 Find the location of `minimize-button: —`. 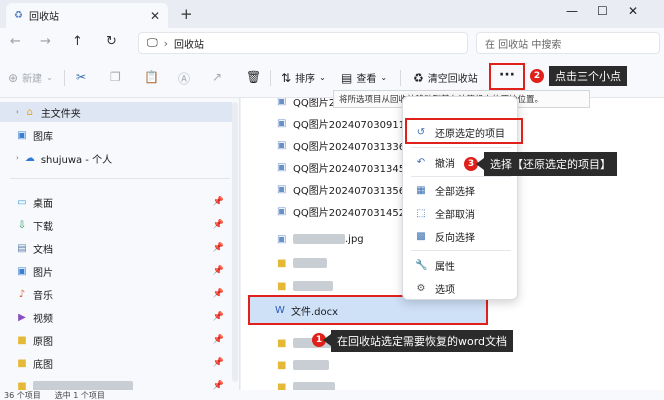

minimize-button: — is located at coordinates (572, 11).